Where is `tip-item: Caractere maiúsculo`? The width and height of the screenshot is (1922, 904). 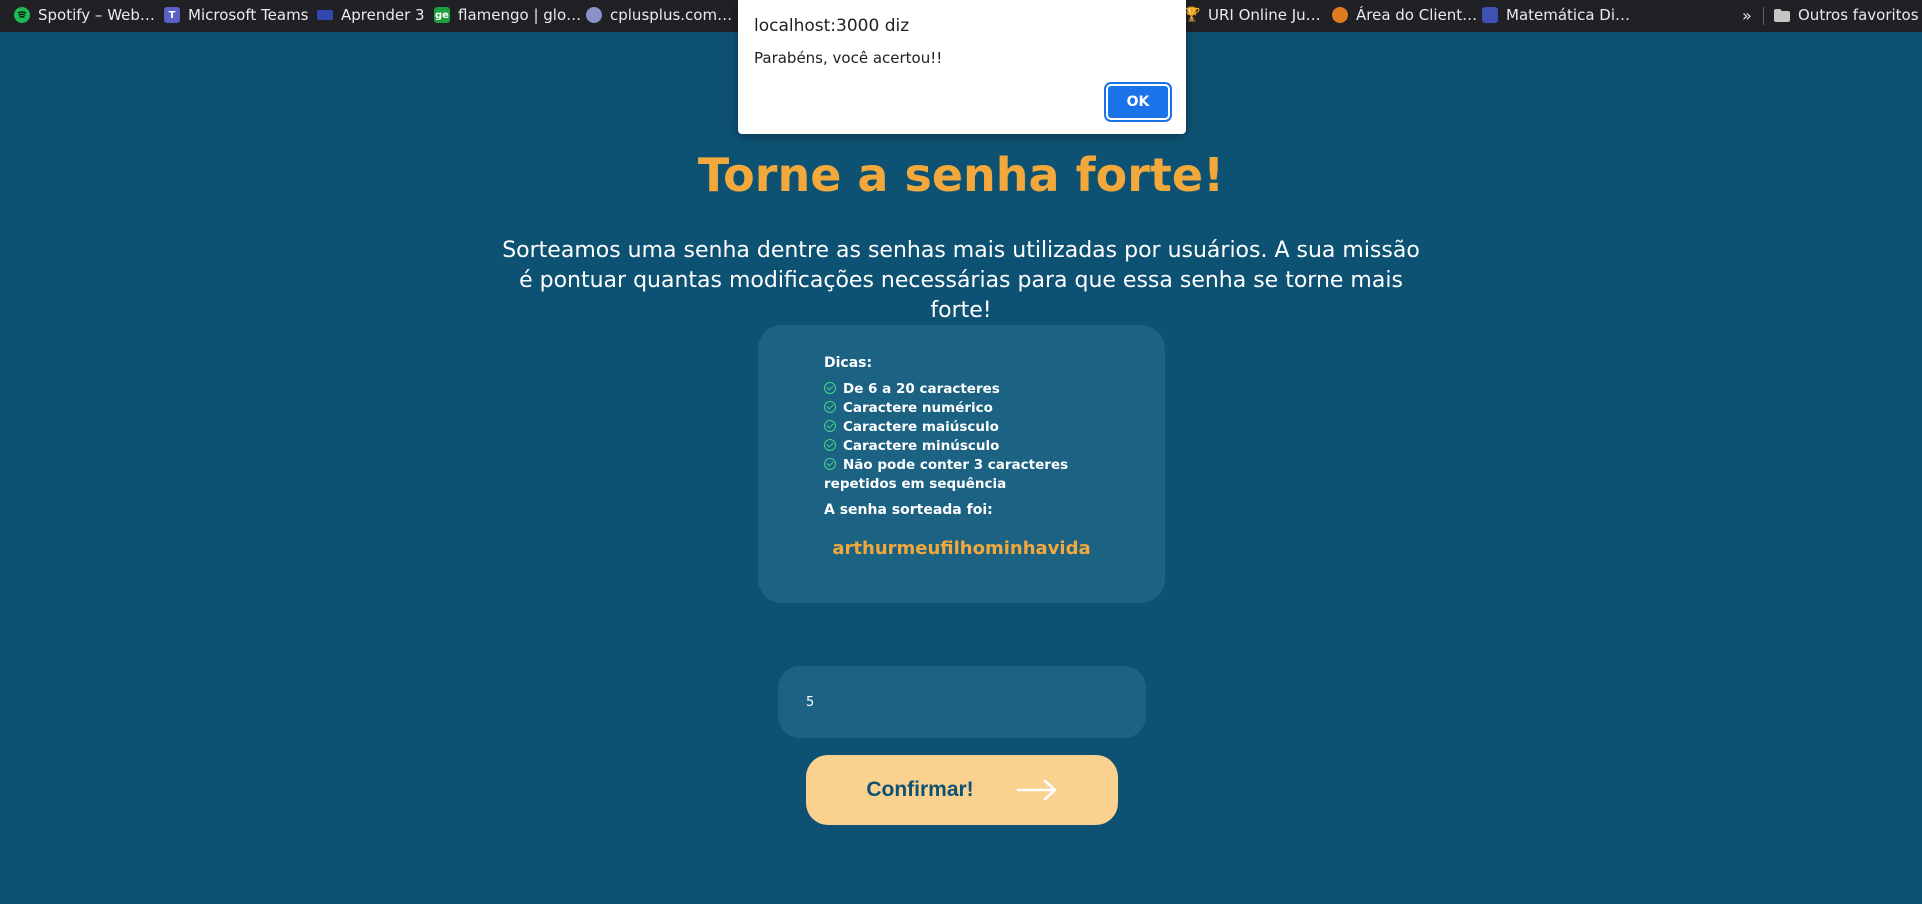 tip-item: Caractere maiúsculo is located at coordinates (976, 427).